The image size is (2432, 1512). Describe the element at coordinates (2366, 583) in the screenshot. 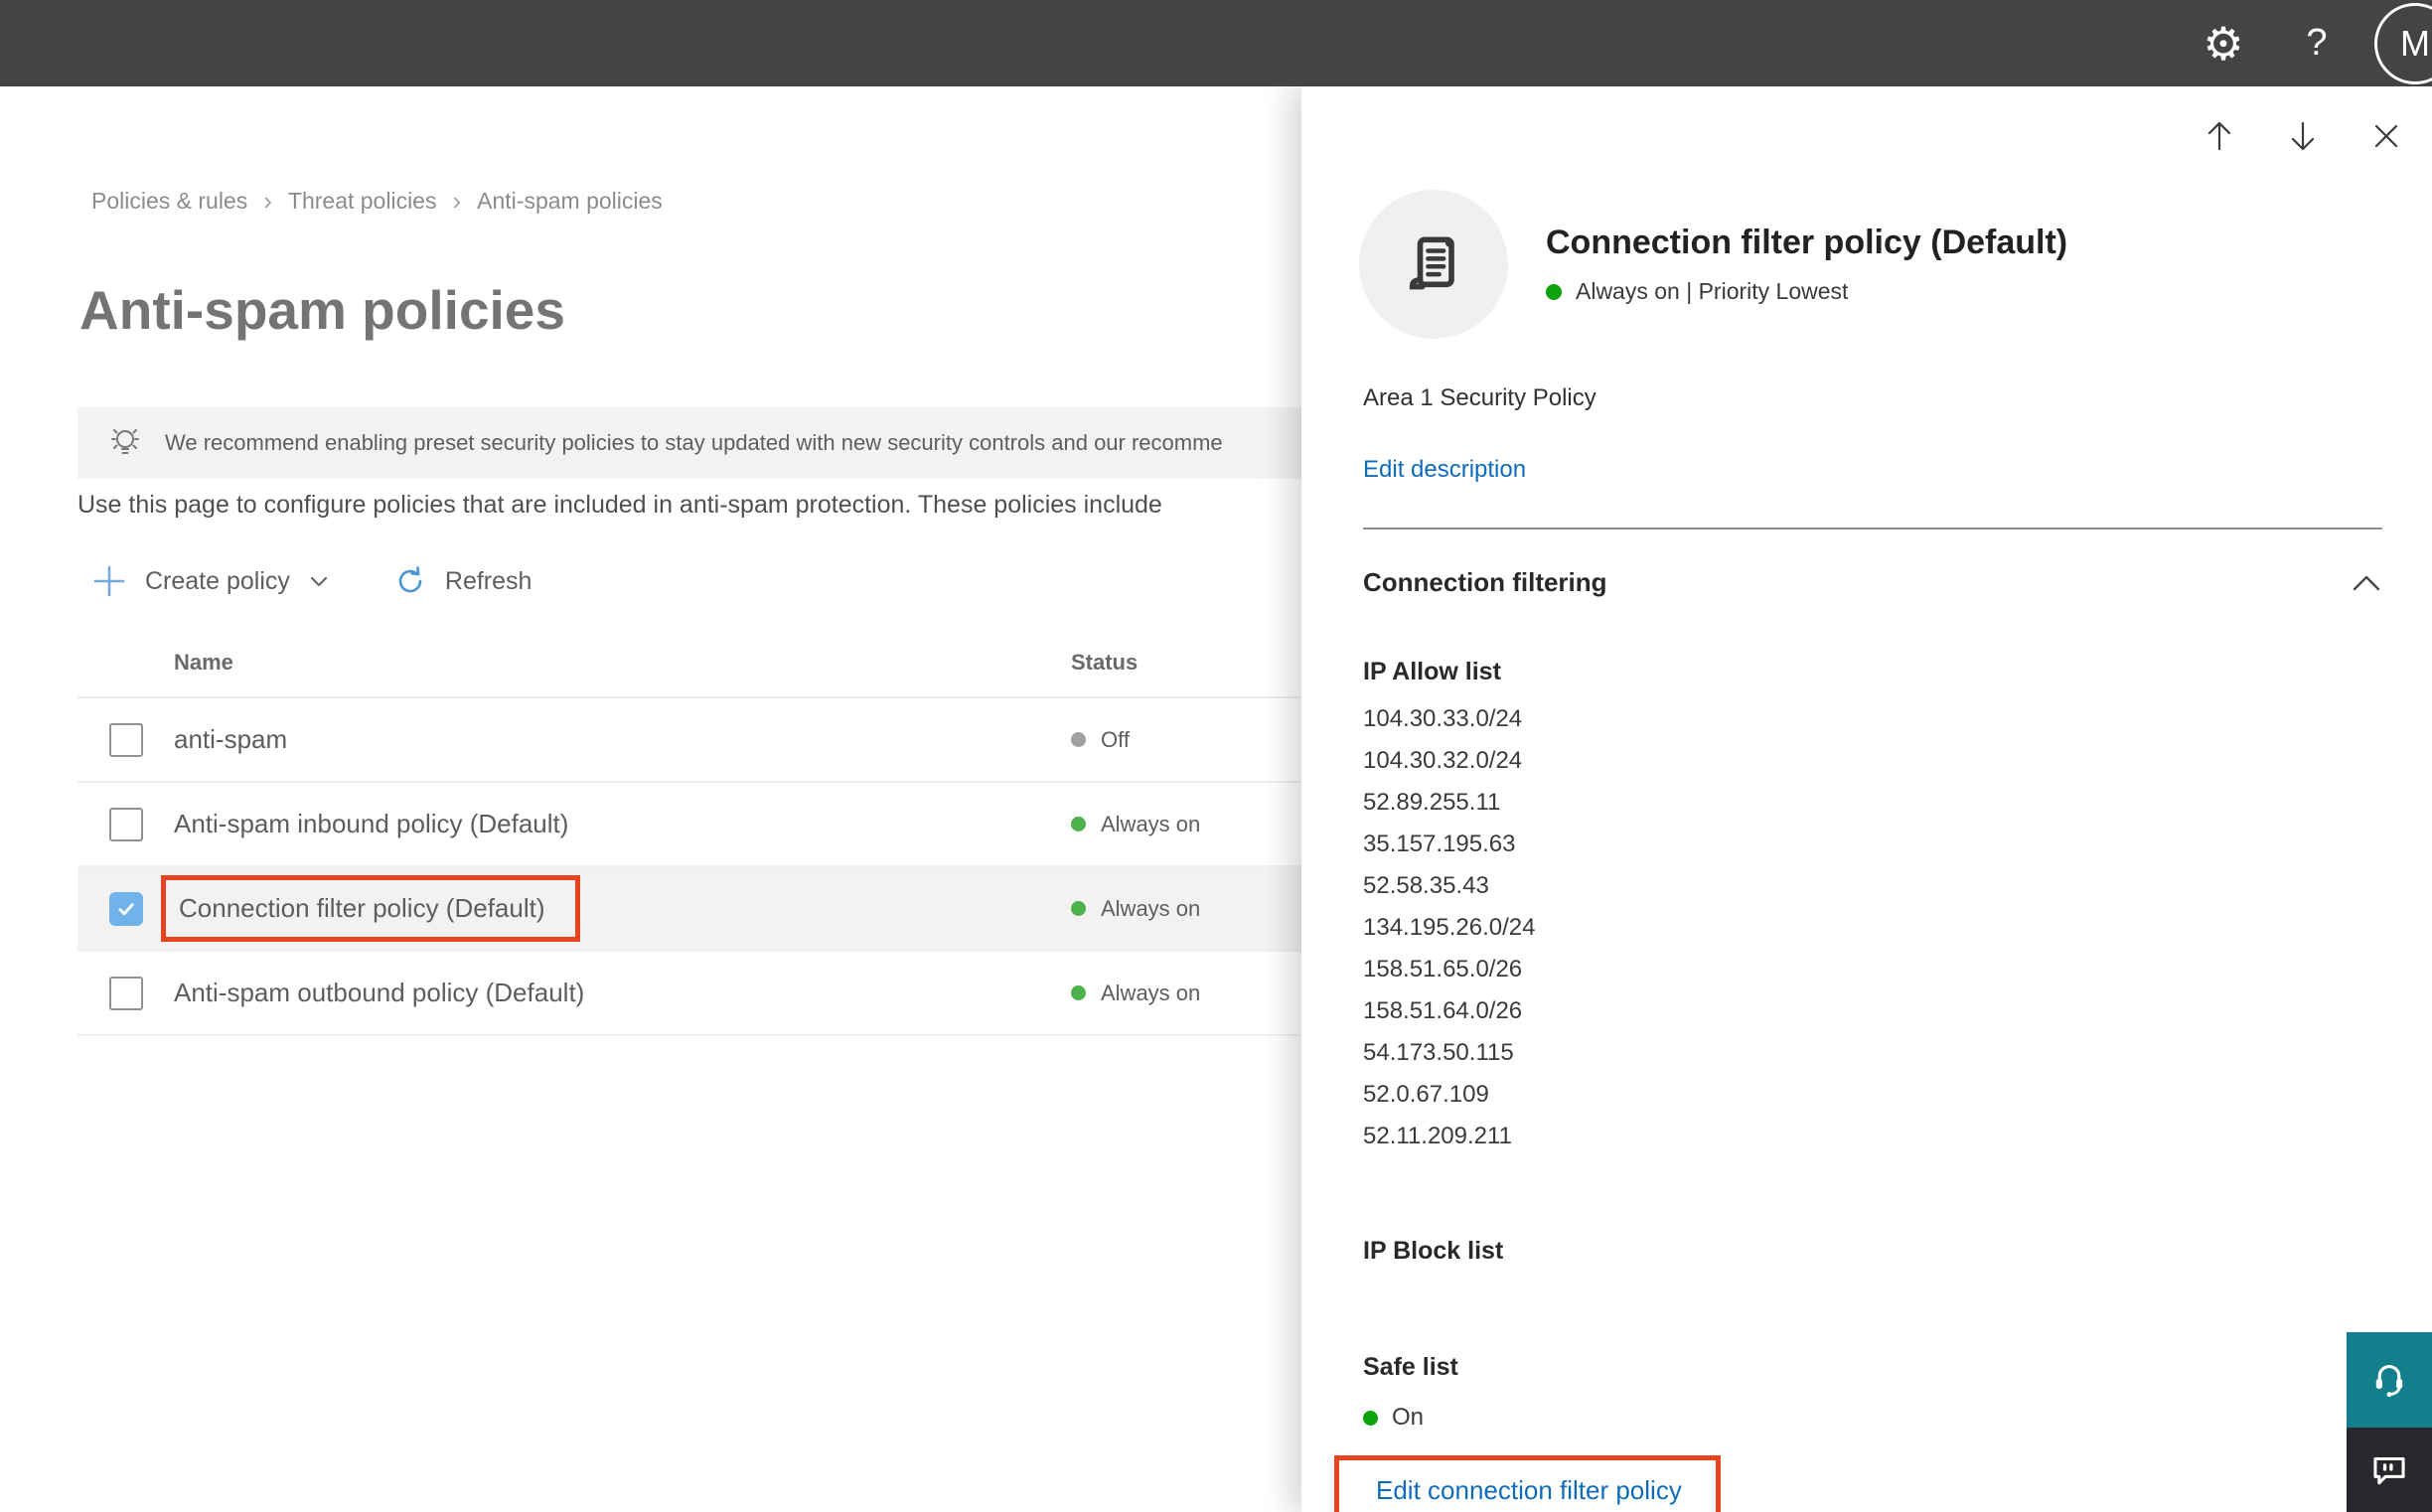

I see `chevron-up-icon` at that location.